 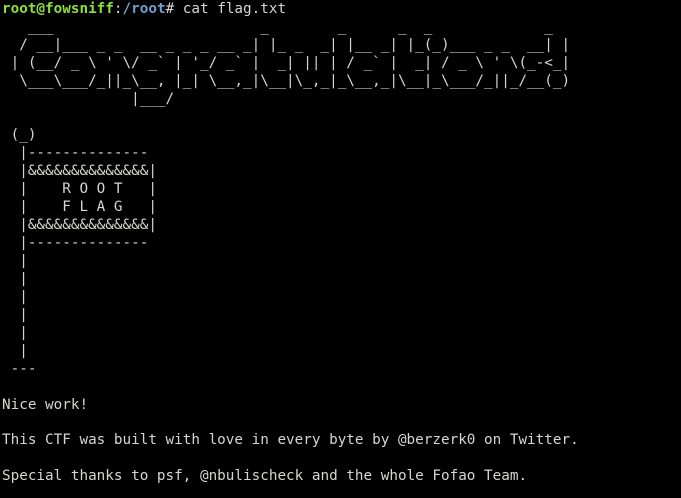 I want to click on flag-art-line: | R O O T |, so click(x=79, y=189).